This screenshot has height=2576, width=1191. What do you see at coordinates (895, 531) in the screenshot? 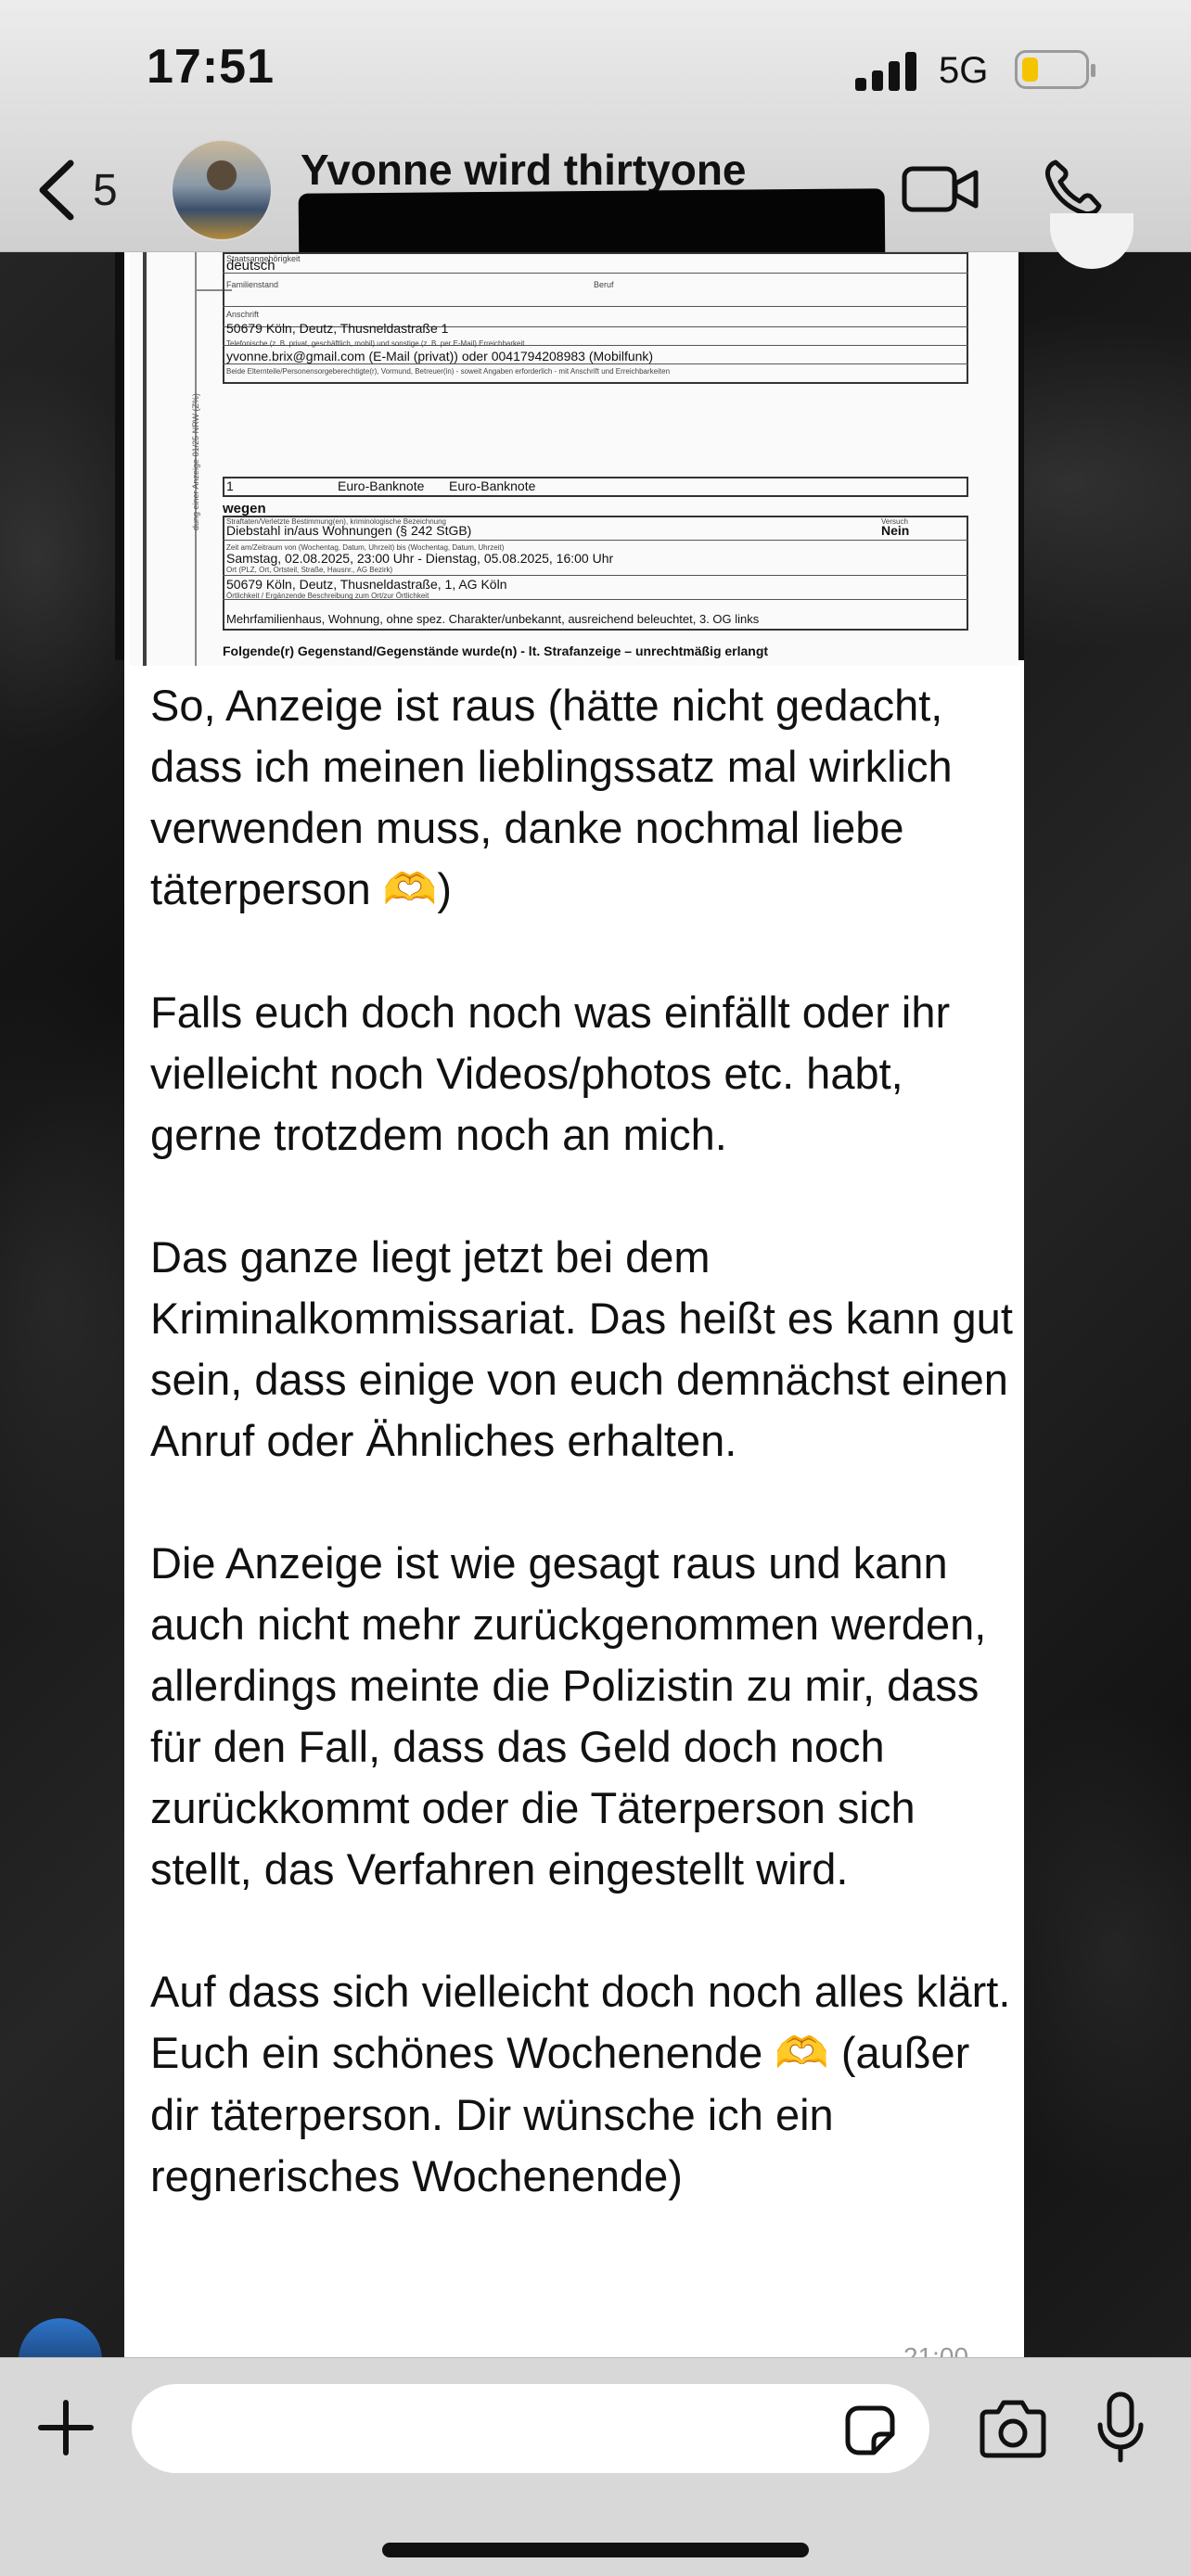
I see `doc-attempt: Nein` at bounding box center [895, 531].